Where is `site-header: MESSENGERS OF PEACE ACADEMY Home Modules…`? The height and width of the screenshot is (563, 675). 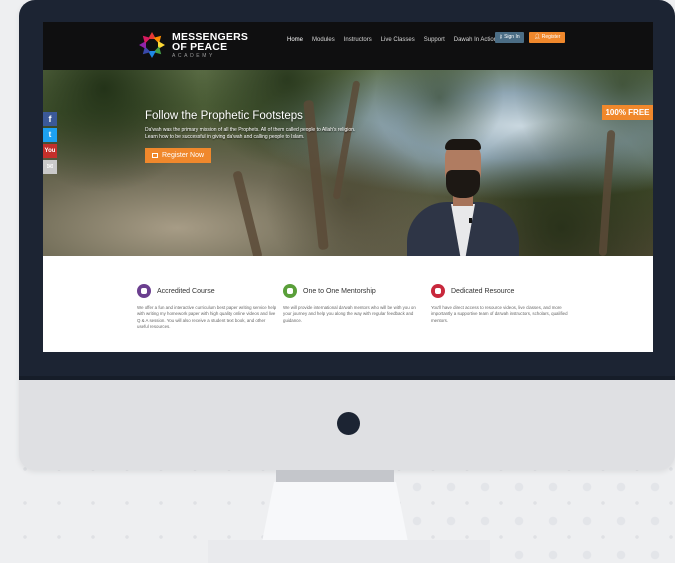
site-header: MESSENGERS OF PEACE ACADEMY Home Modules… is located at coordinates (348, 46).